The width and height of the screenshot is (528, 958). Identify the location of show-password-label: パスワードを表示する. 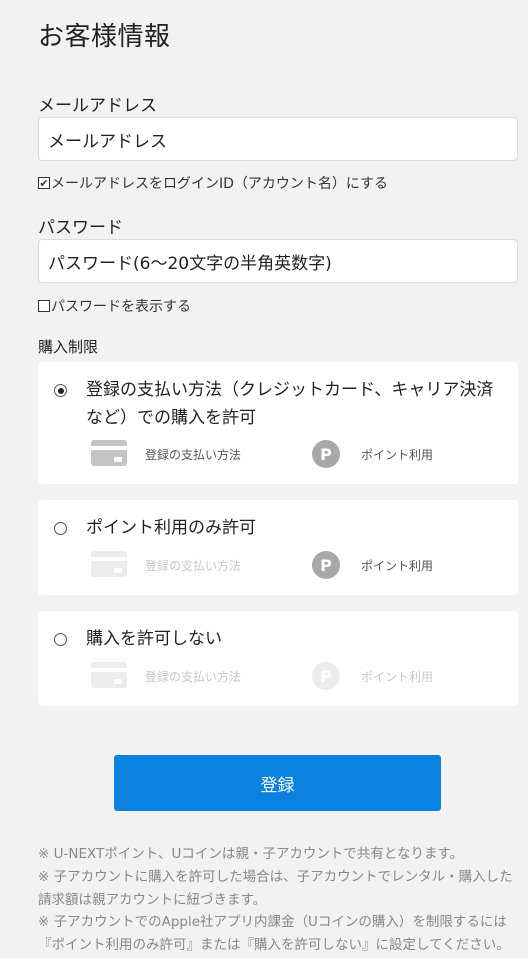
(121, 307).